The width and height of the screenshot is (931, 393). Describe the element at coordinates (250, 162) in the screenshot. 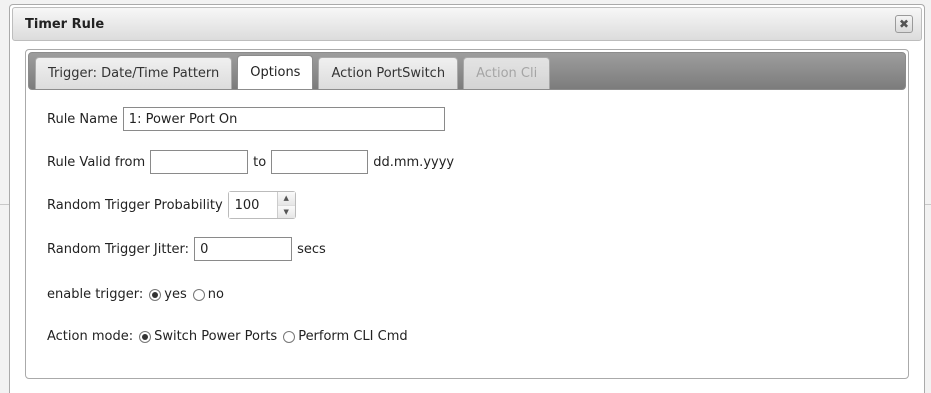

I see `rule-valid-row: Rule Valid from to dd.mm.yyyy` at that location.